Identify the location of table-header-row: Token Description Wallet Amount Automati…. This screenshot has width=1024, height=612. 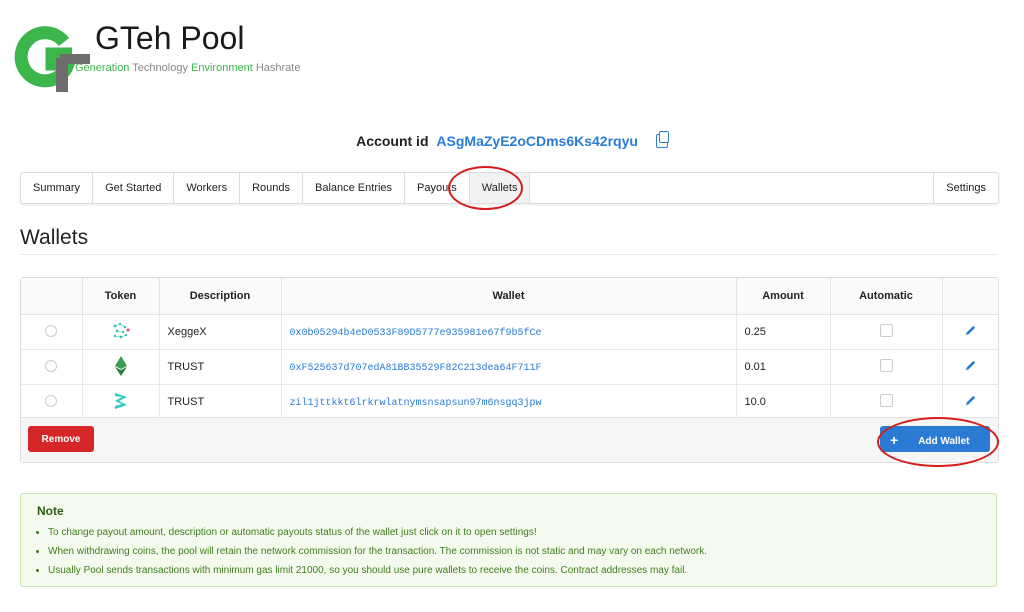
(509, 296).